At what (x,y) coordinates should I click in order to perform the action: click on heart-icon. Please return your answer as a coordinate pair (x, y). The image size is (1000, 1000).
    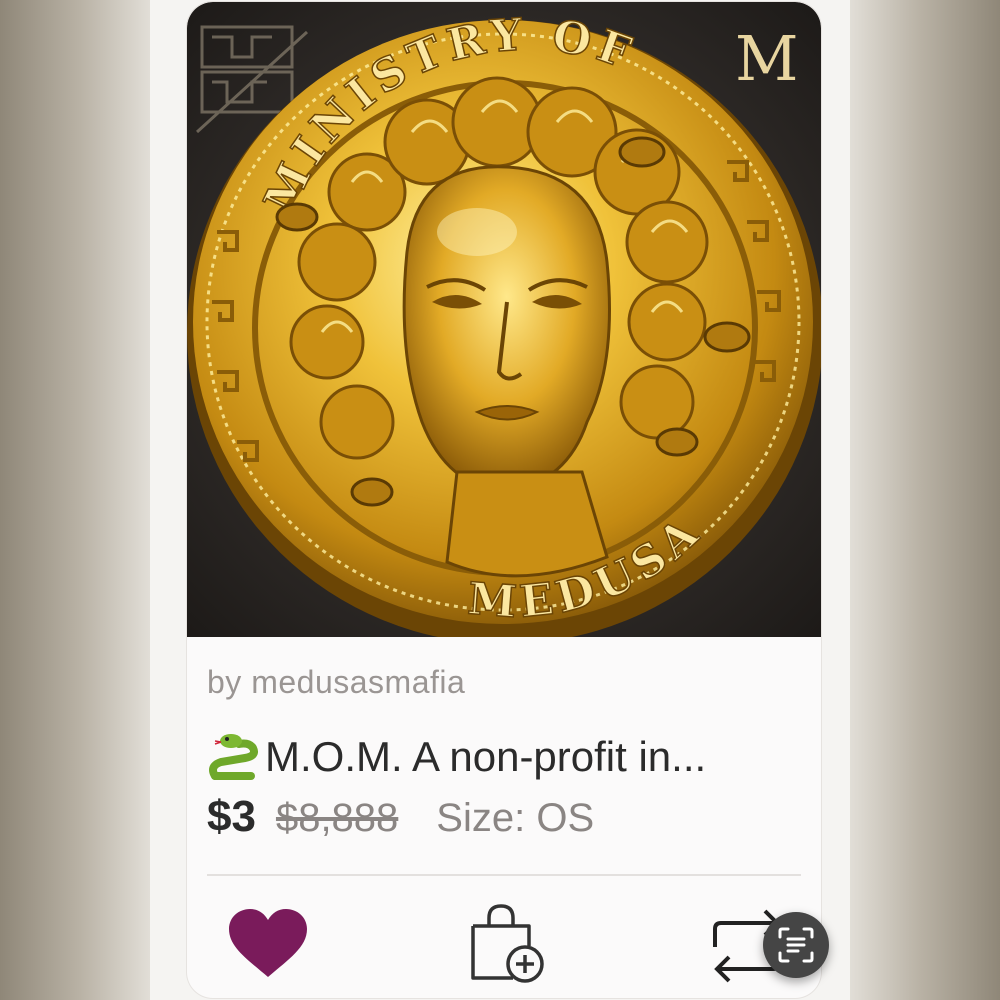
    Looking at the image, I should click on (268, 943).